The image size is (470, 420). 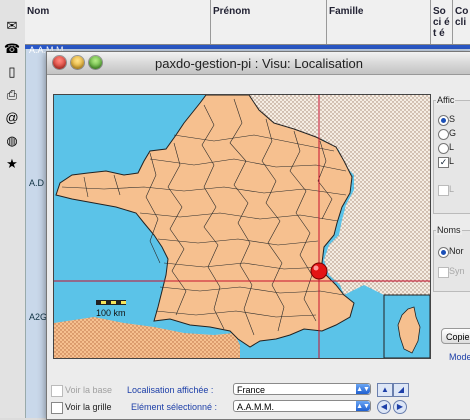 What do you see at coordinates (379, 22) in the screenshot?
I see `column-famille: Famille` at bounding box center [379, 22].